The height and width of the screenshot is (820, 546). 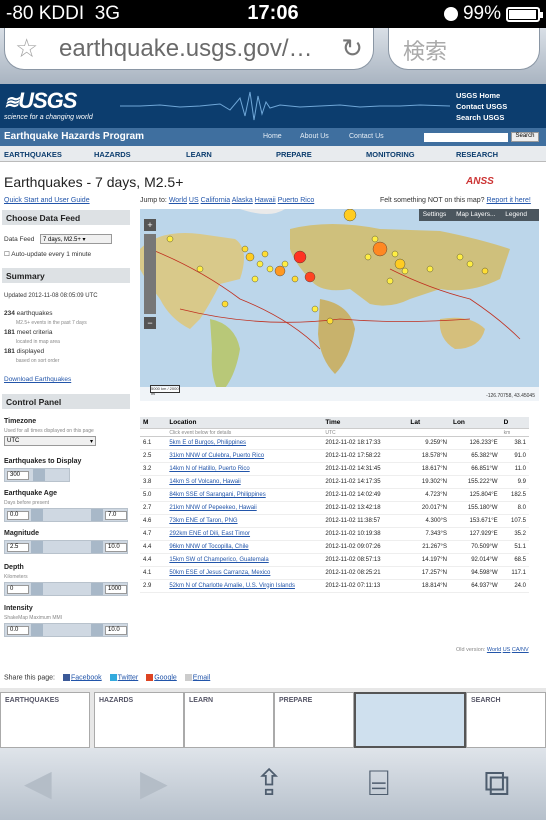 What do you see at coordinates (272, 136) in the screenshot?
I see `home-link: Home` at bounding box center [272, 136].